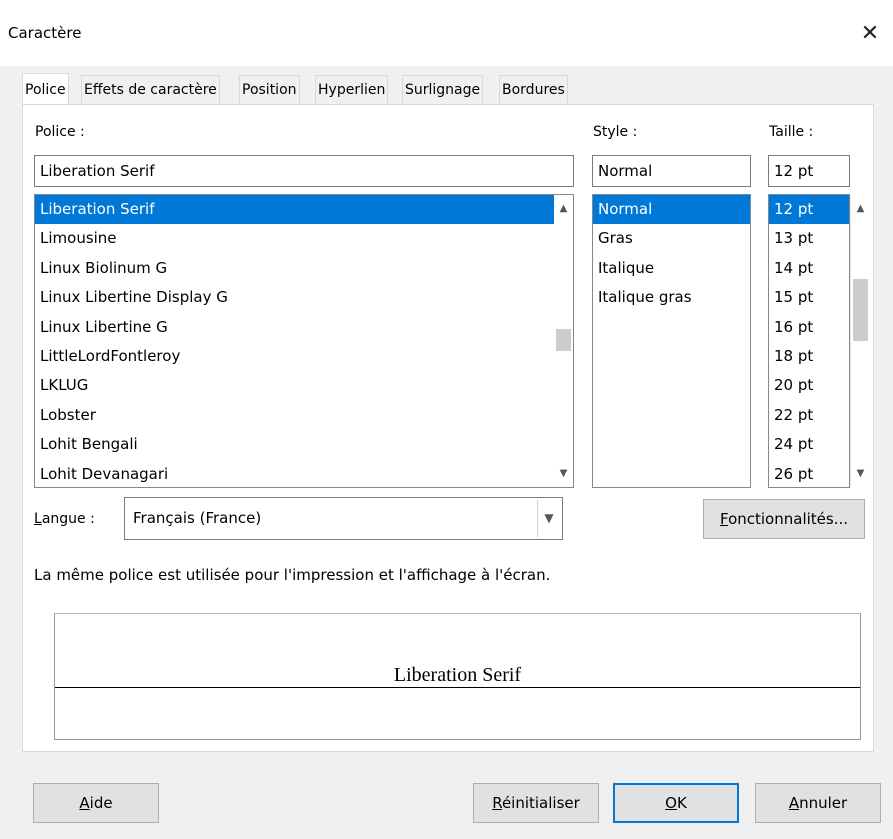 Image resolution: width=893 pixels, height=839 pixels. Describe the element at coordinates (64, 519) in the screenshot. I see `language-label: Langue :` at that location.